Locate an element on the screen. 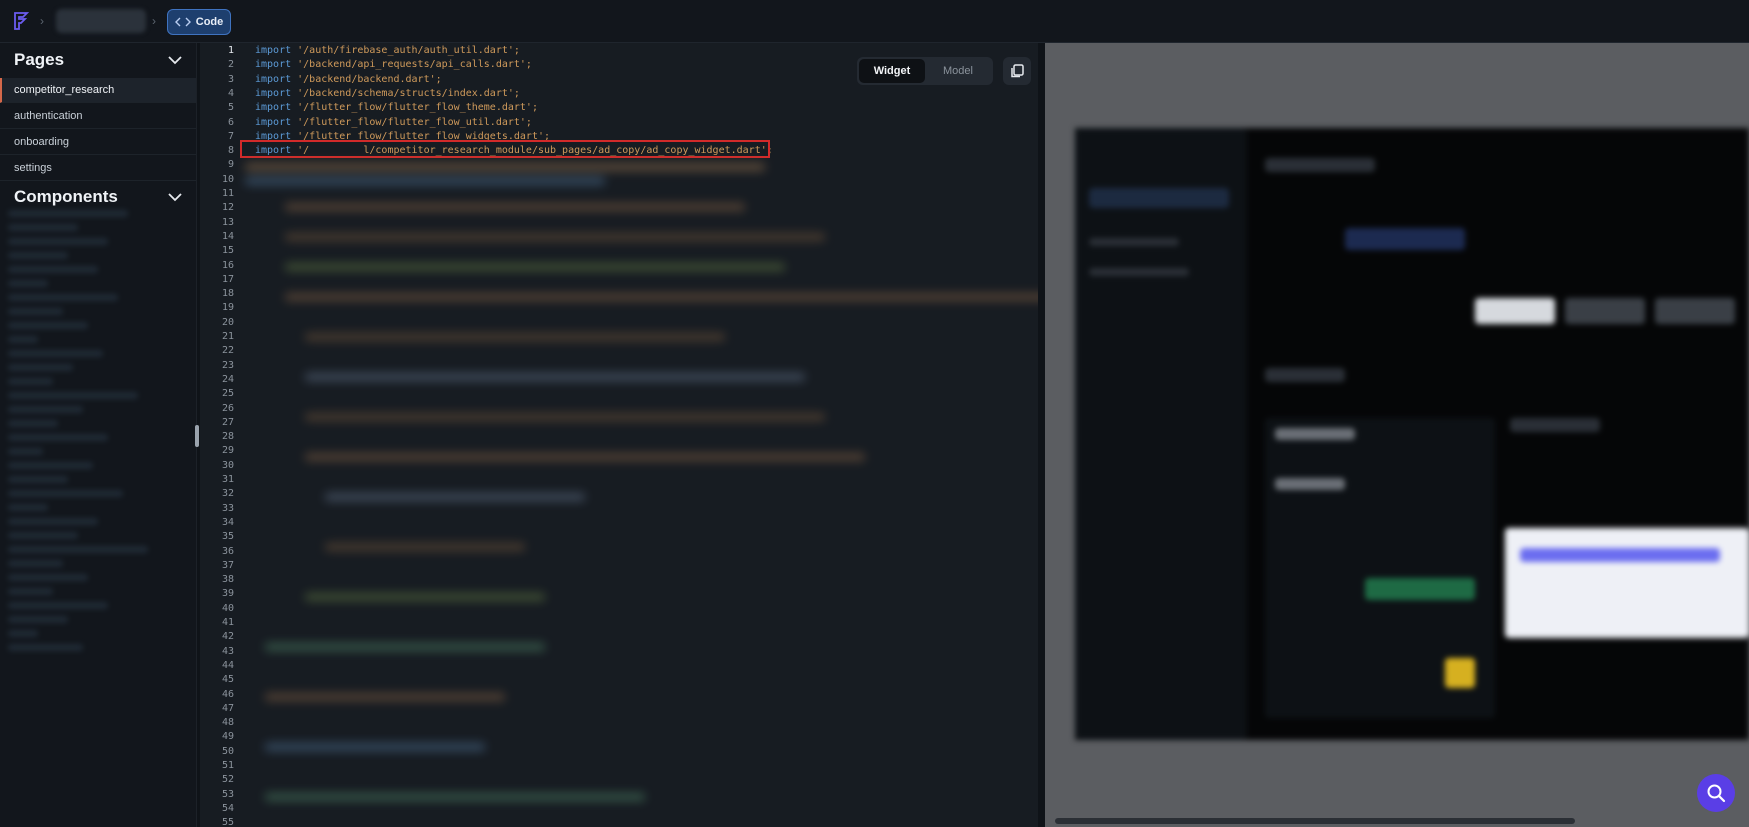 The width and height of the screenshot is (1749, 827). line-number: 39 is located at coordinates (227, 594).